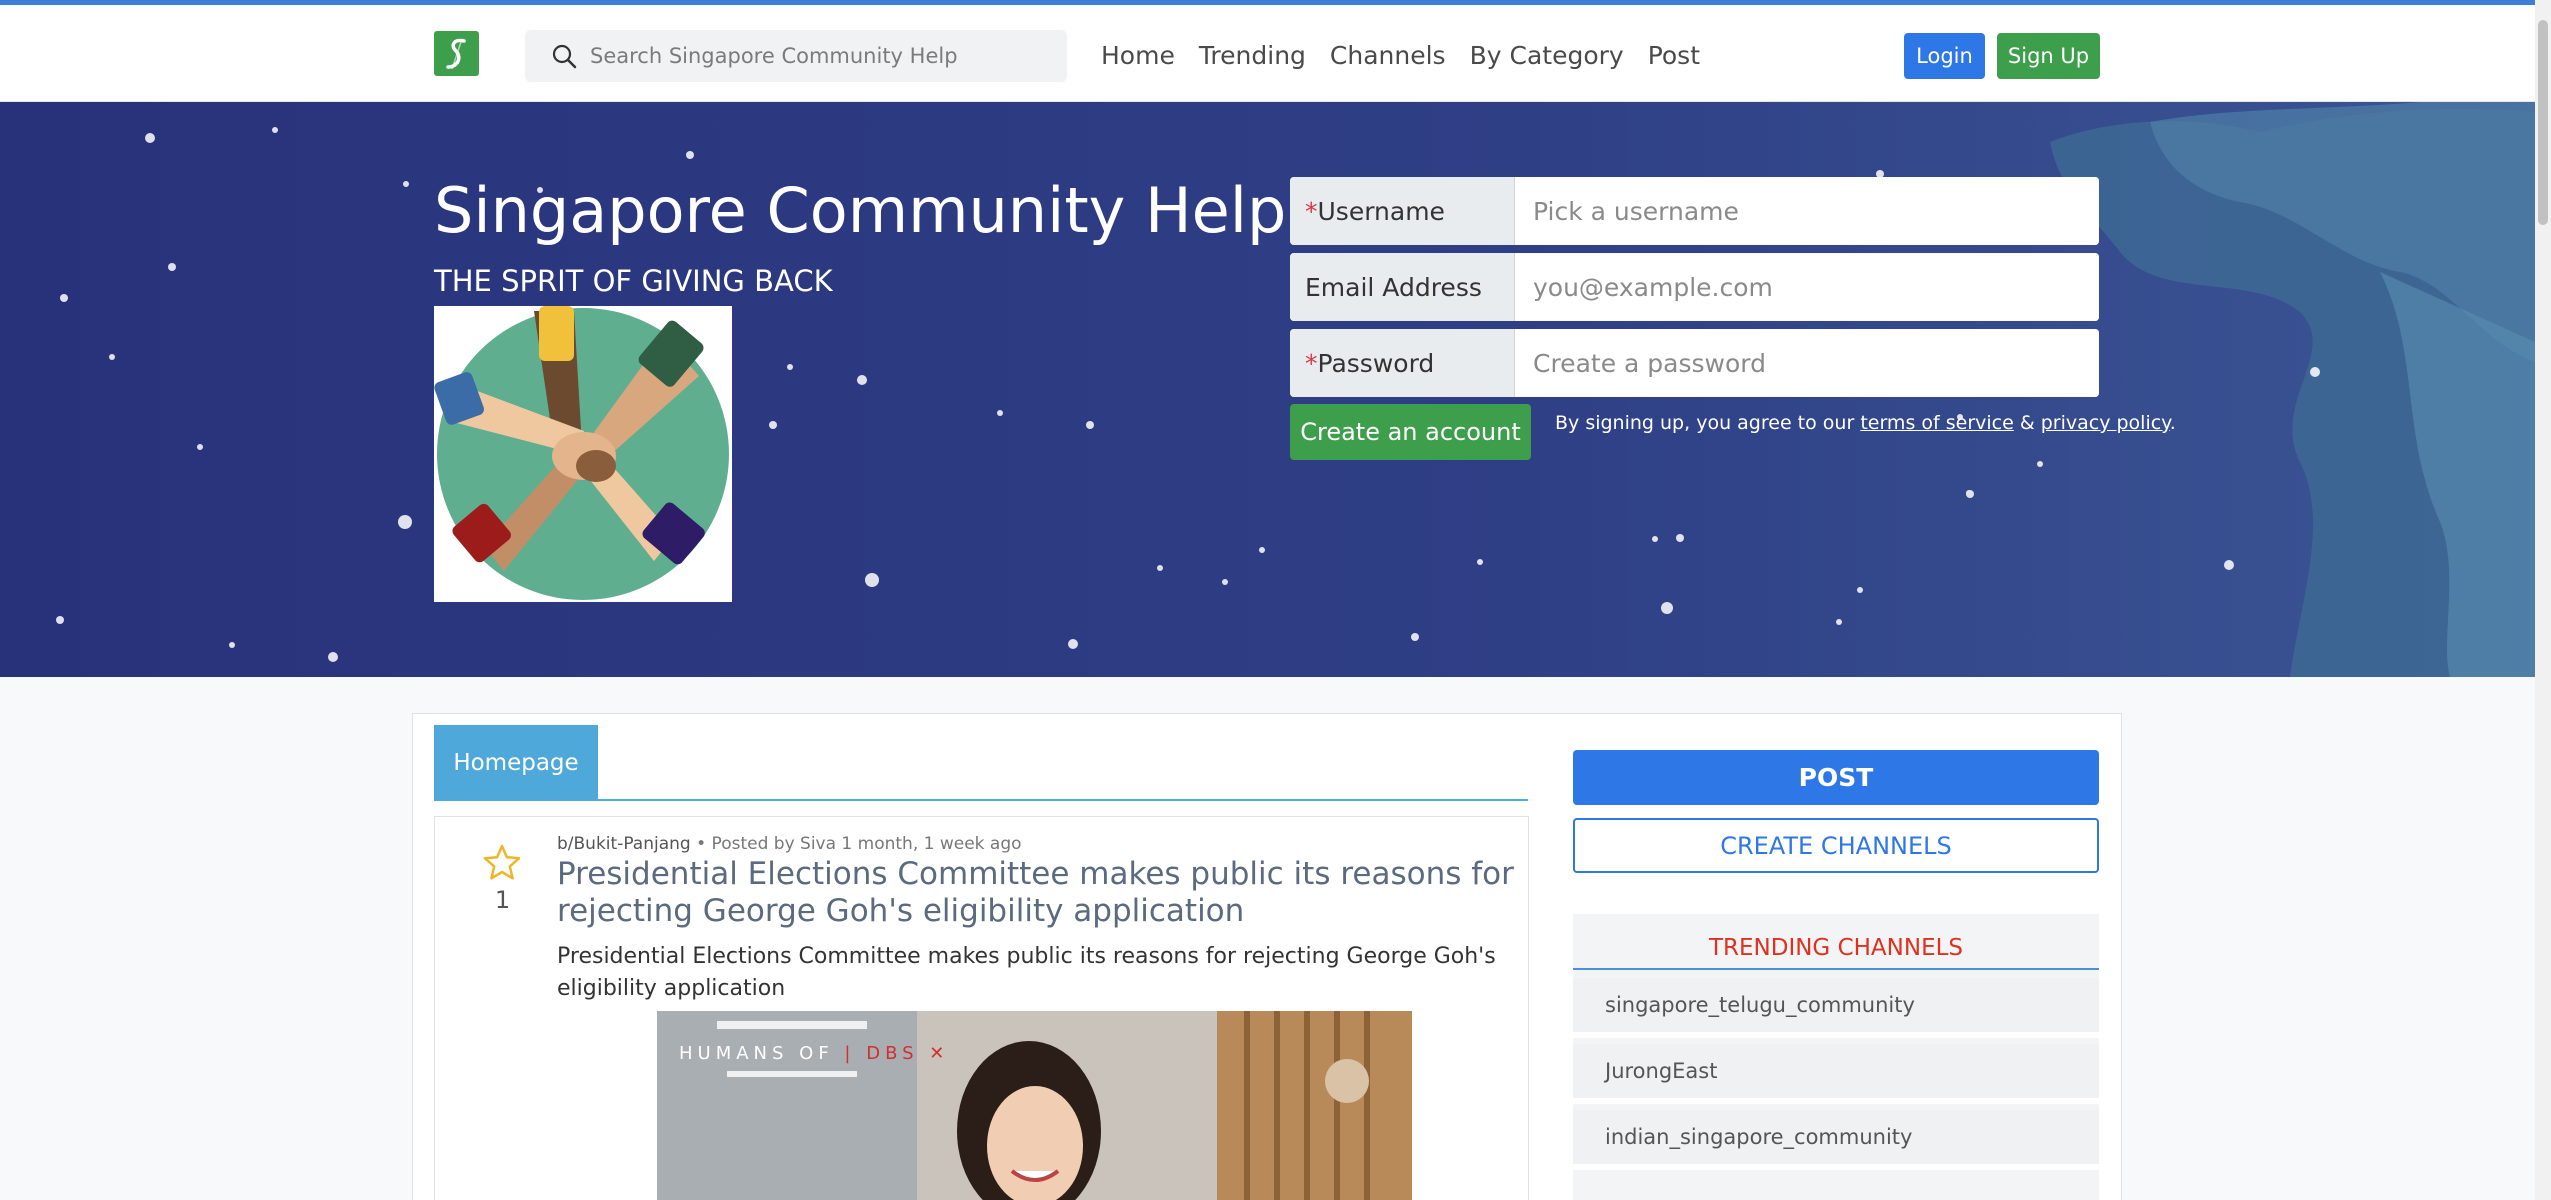 This screenshot has height=1200, width=2551. Describe the element at coordinates (1944, 56) in the screenshot. I see `login-button: Login` at that location.